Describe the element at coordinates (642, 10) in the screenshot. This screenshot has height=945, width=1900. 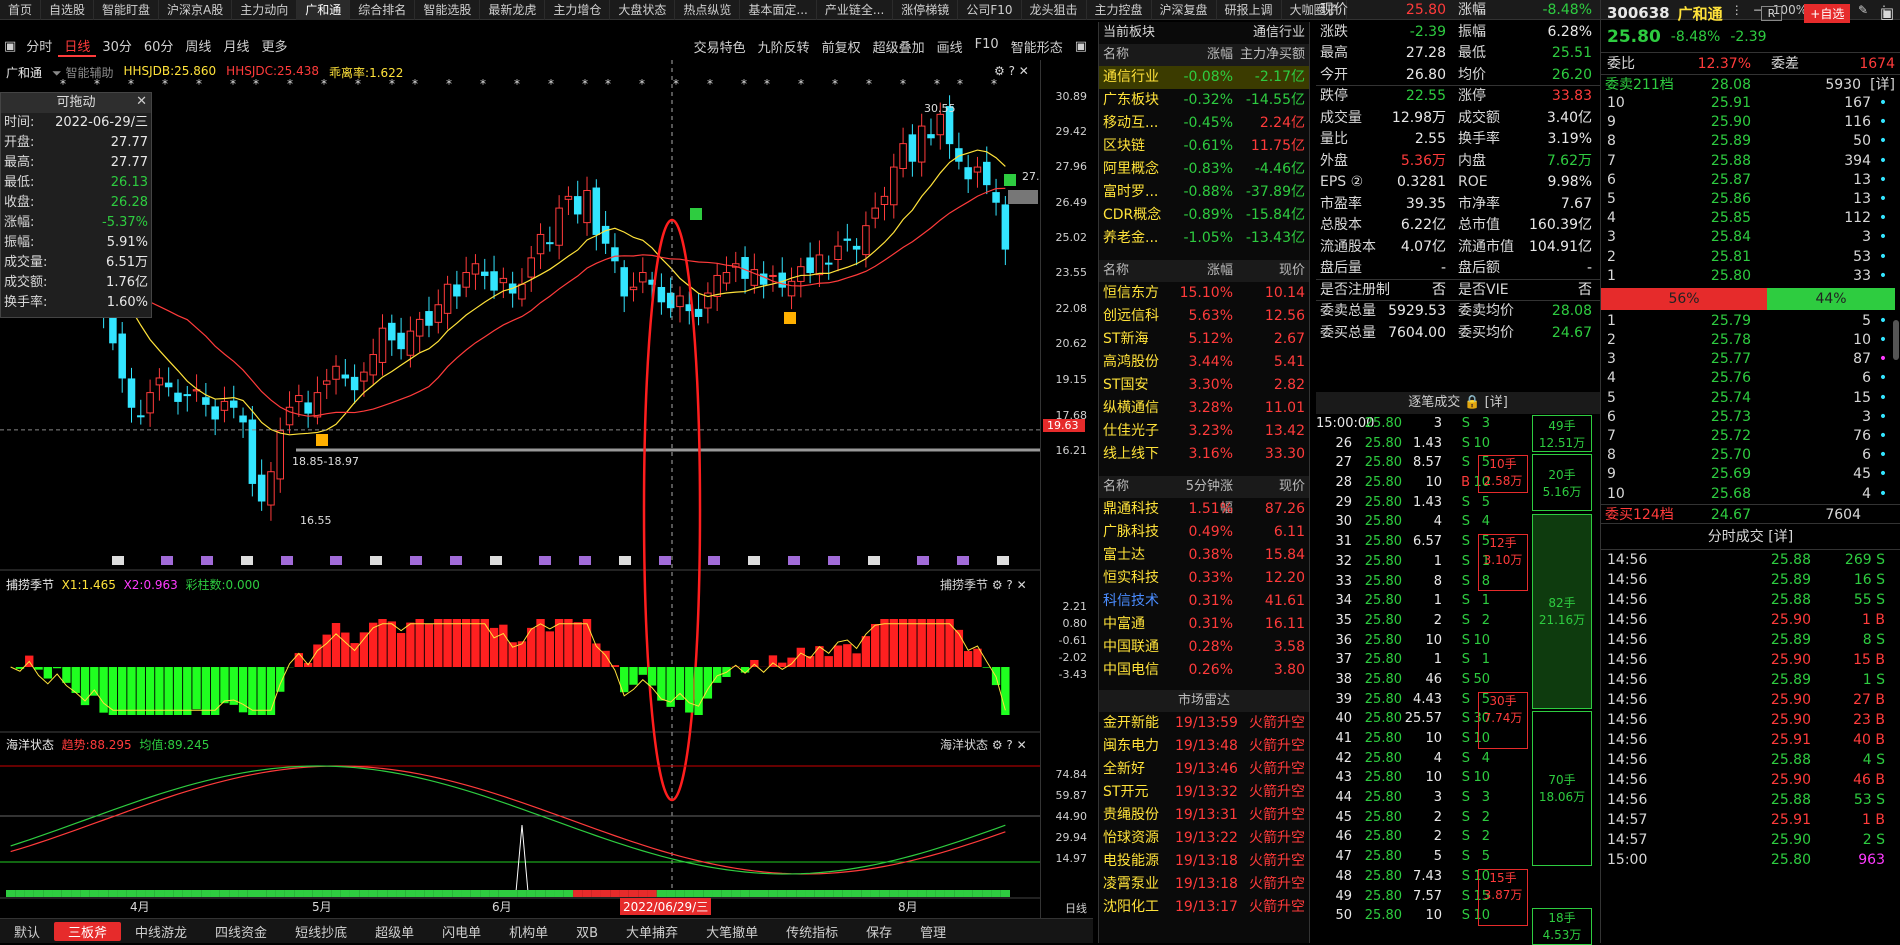
I see `top-tab: 大盘状态` at that location.